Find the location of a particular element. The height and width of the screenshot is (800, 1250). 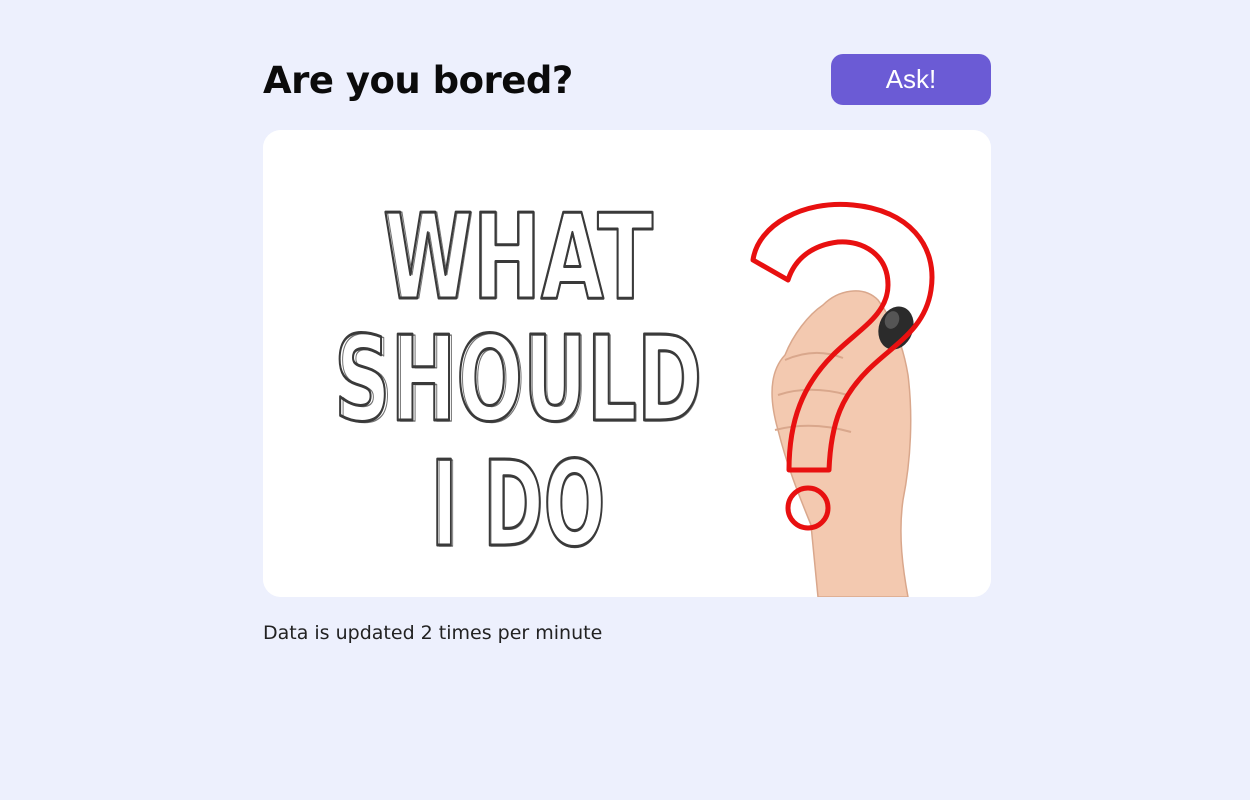

word-should-sketch: SHOULD is located at coordinates (520, 380).